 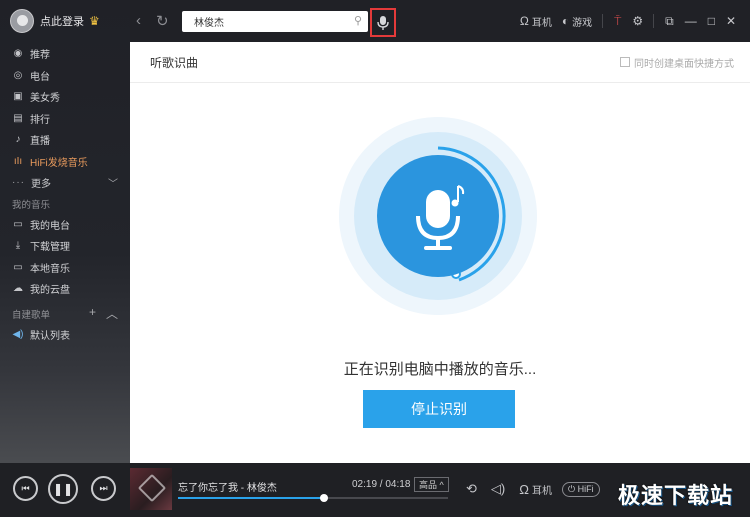 What do you see at coordinates (65, 314) in the screenshot?
I see `playlist-section-title: 自建歌单 + ︿` at bounding box center [65, 314].